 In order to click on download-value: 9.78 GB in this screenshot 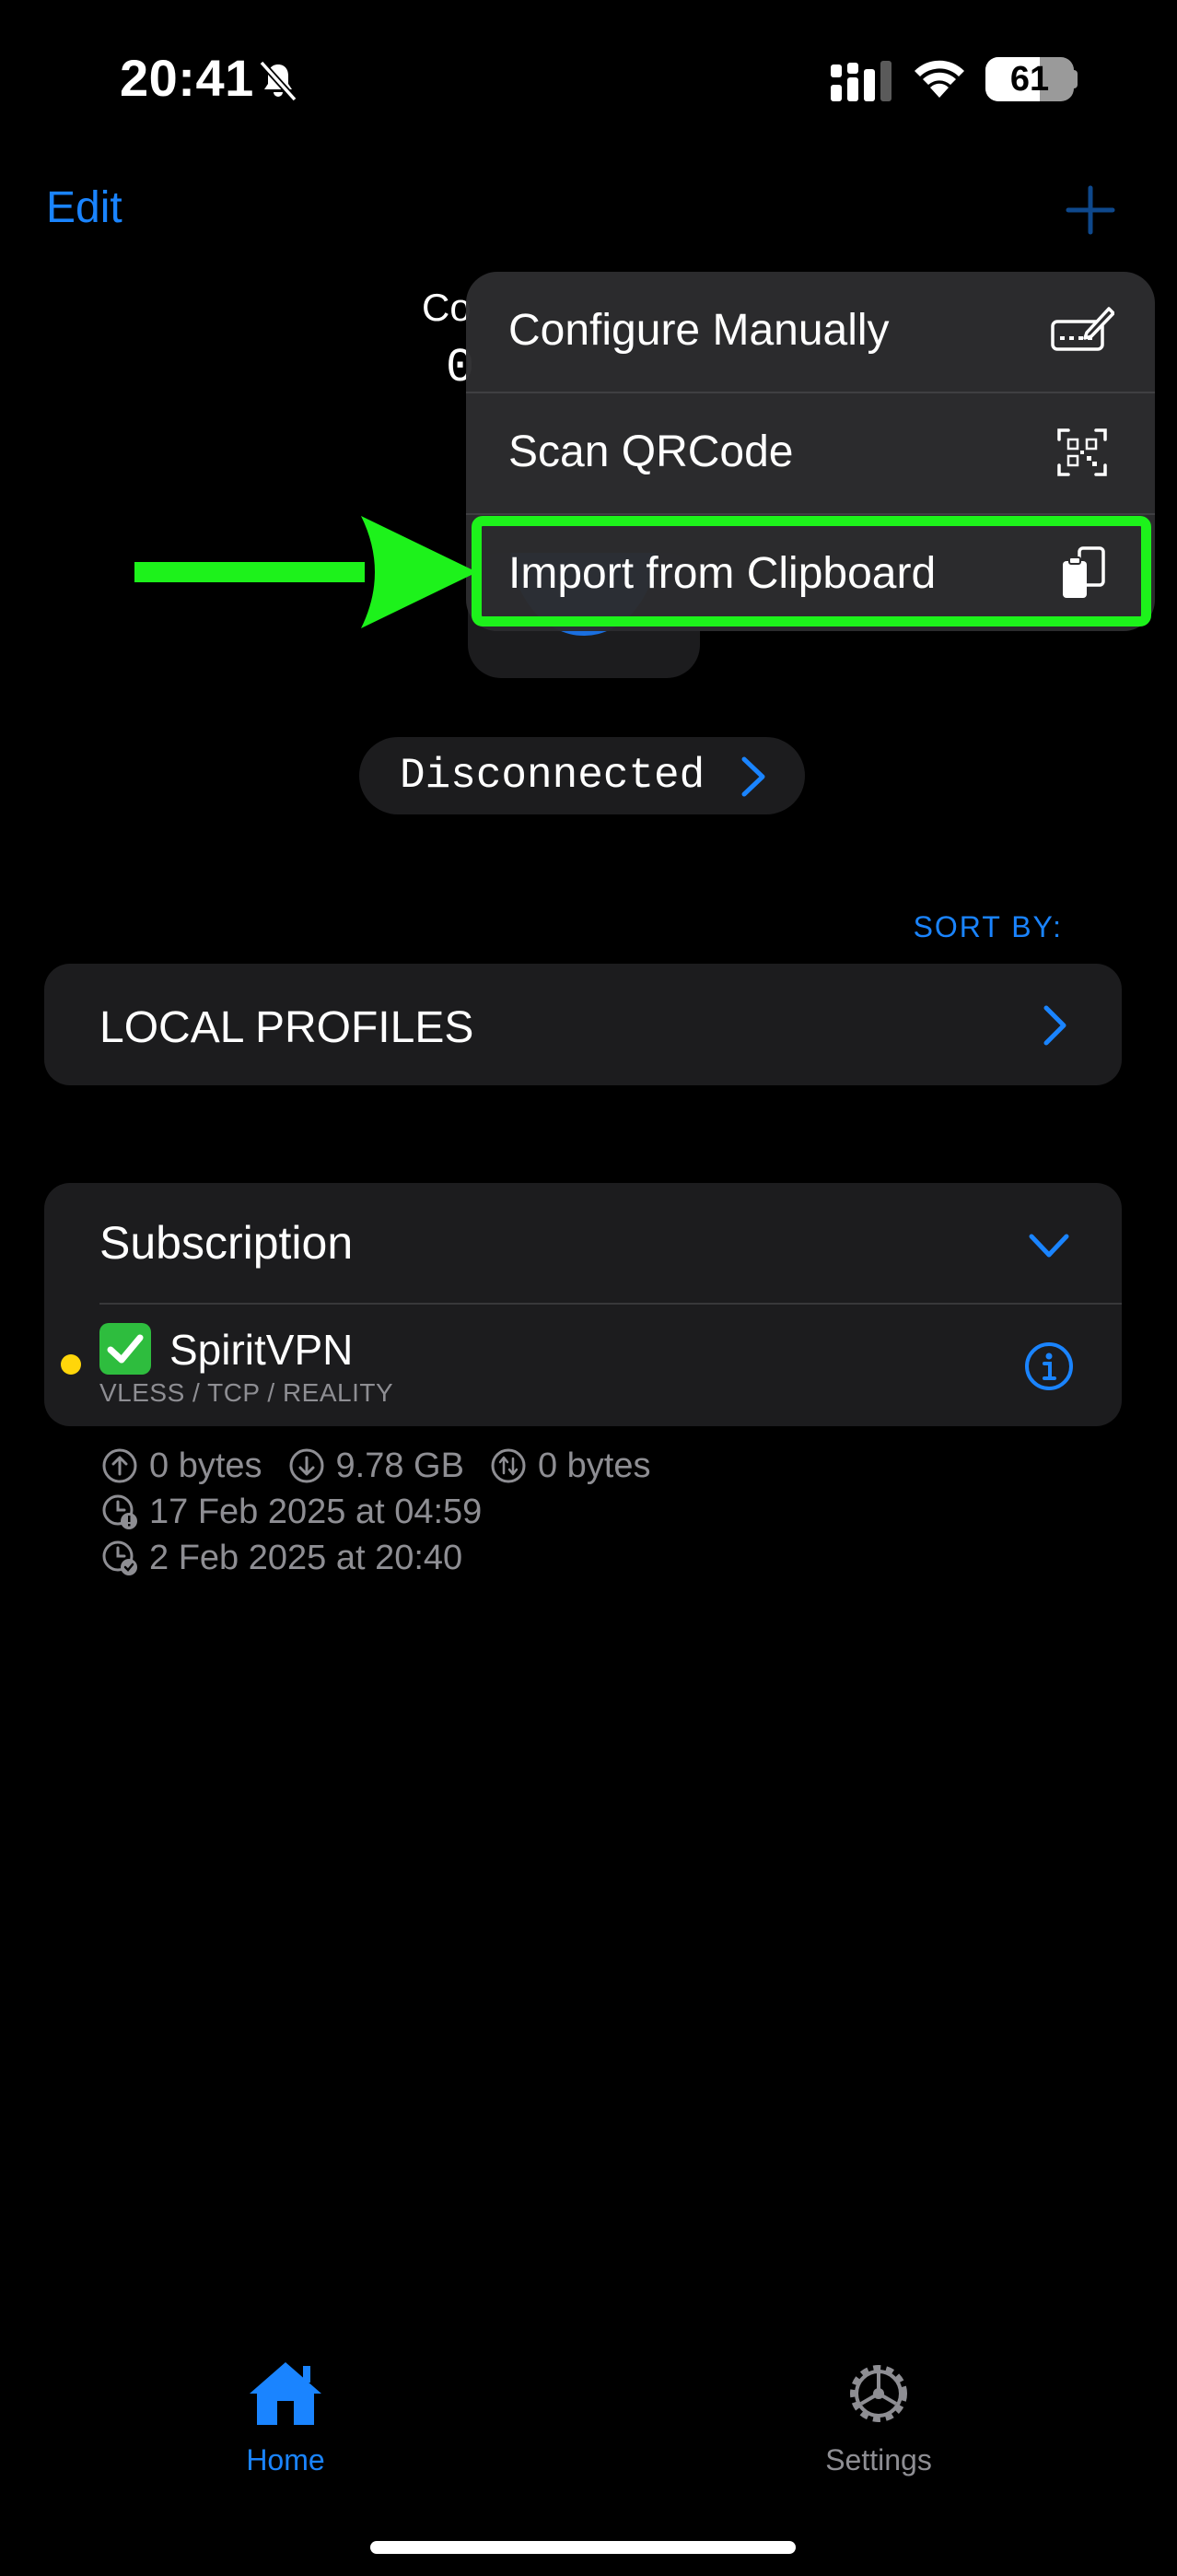, I will do `click(399, 1465)`.